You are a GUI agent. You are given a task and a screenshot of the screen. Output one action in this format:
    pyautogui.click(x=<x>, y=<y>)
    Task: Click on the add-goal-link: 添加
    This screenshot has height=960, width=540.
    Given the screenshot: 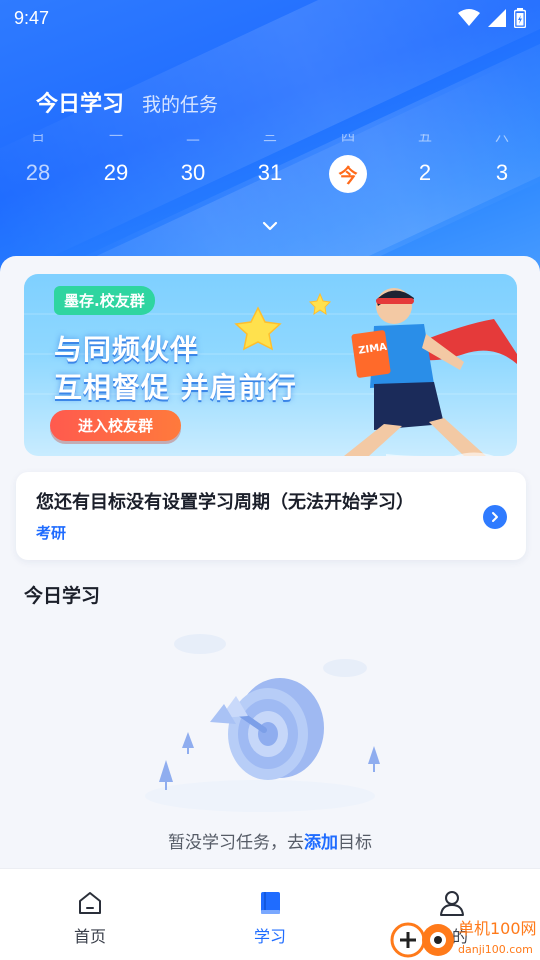 What is the action you would take?
    pyautogui.click(x=321, y=843)
    